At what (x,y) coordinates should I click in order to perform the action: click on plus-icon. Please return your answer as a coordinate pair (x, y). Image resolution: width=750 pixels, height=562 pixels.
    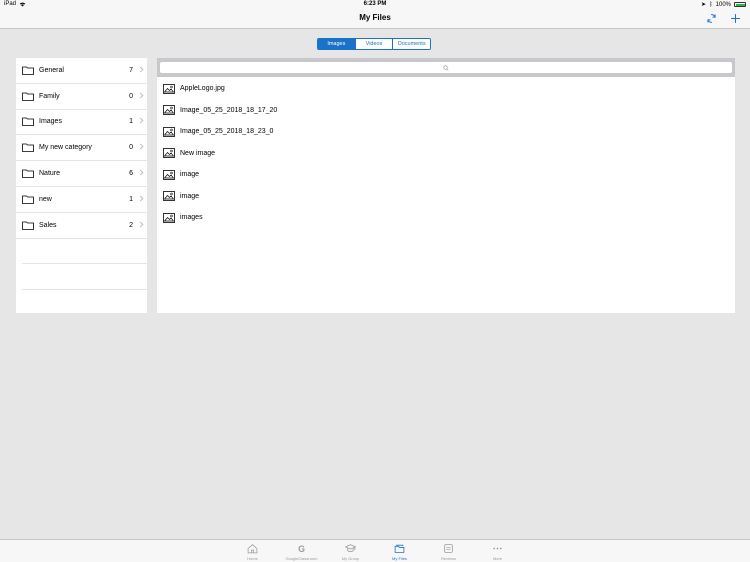
    Looking at the image, I should click on (735, 18).